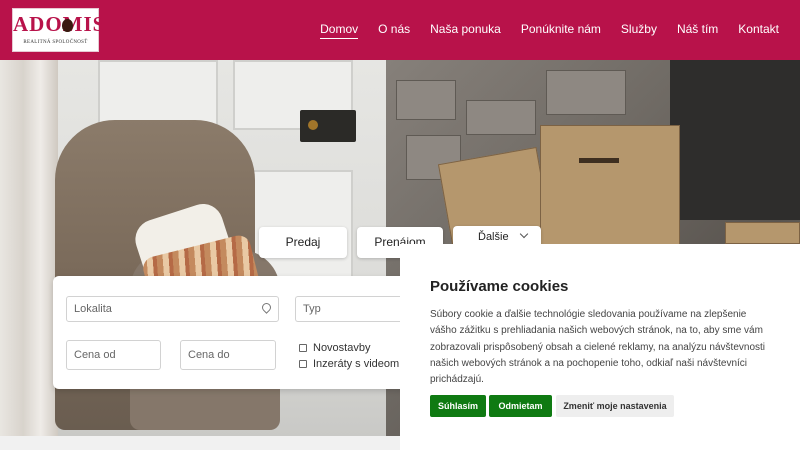  What do you see at coordinates (697, 30) in the screenshot?
I see `nav-link-nas-tim: Náš tím` at bounding box center [697, 30].